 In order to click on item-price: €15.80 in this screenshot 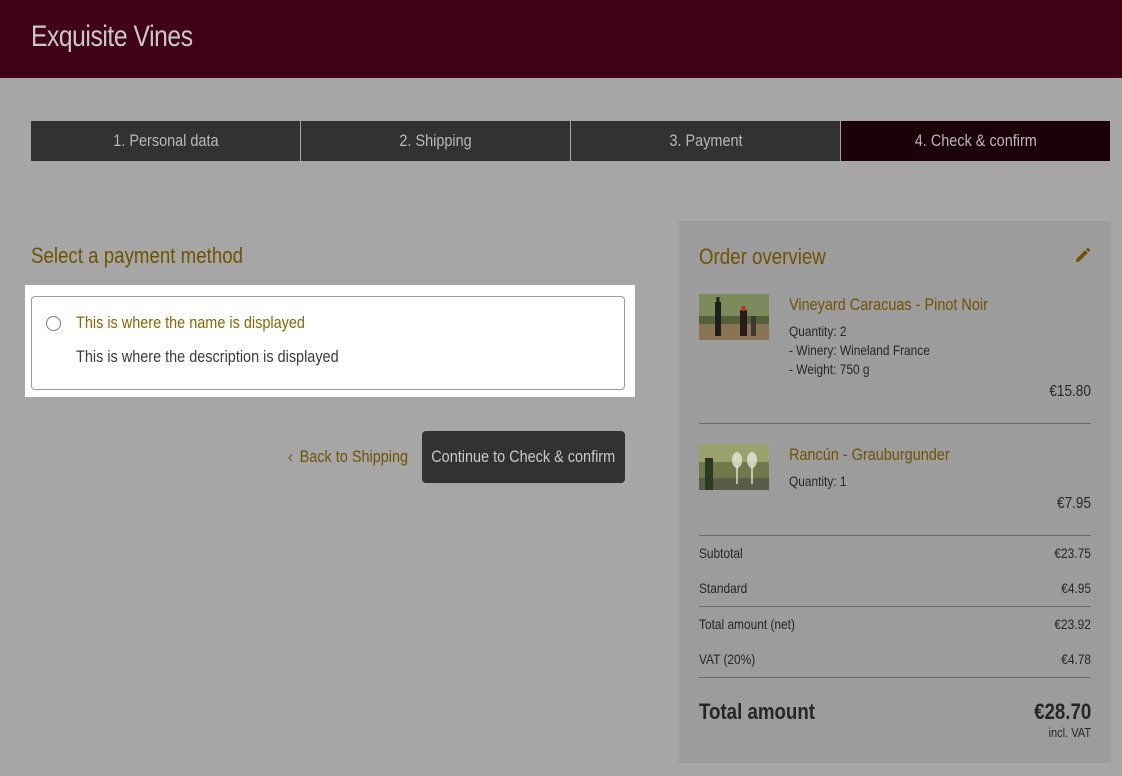, I will do `click(1070, 391)`.